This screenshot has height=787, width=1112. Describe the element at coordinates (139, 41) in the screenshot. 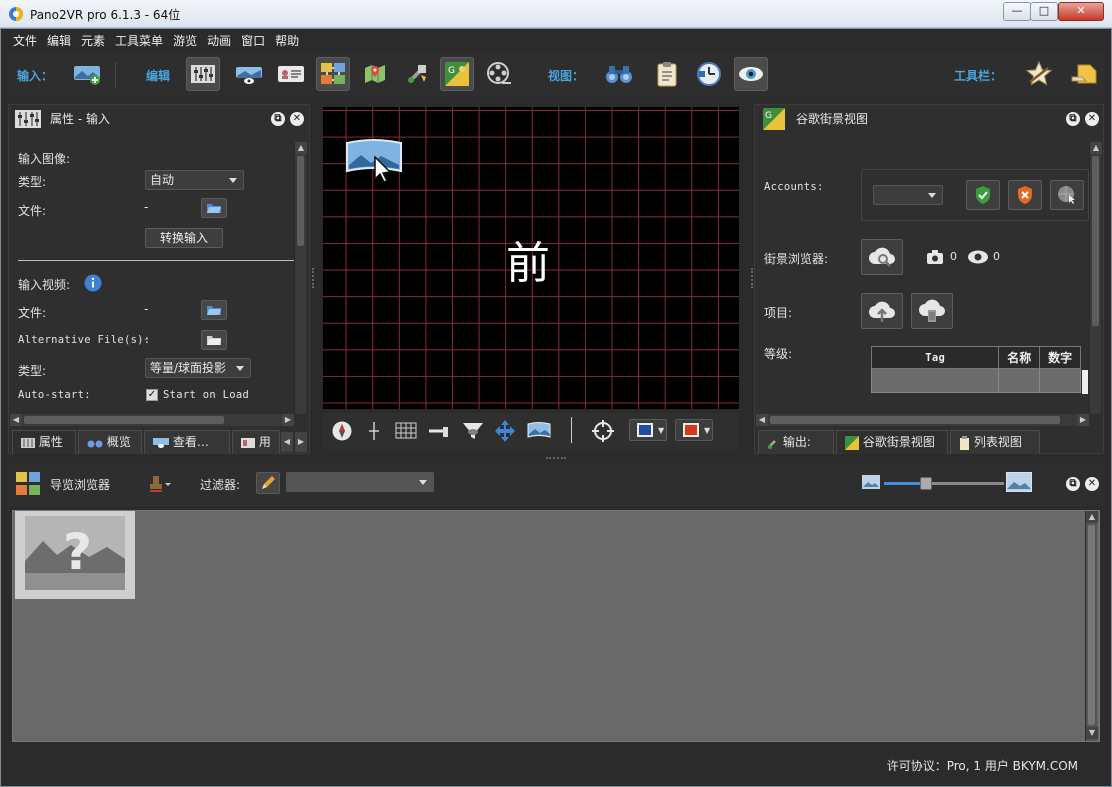

I see `menu-tools: 工具菜单` at that location.